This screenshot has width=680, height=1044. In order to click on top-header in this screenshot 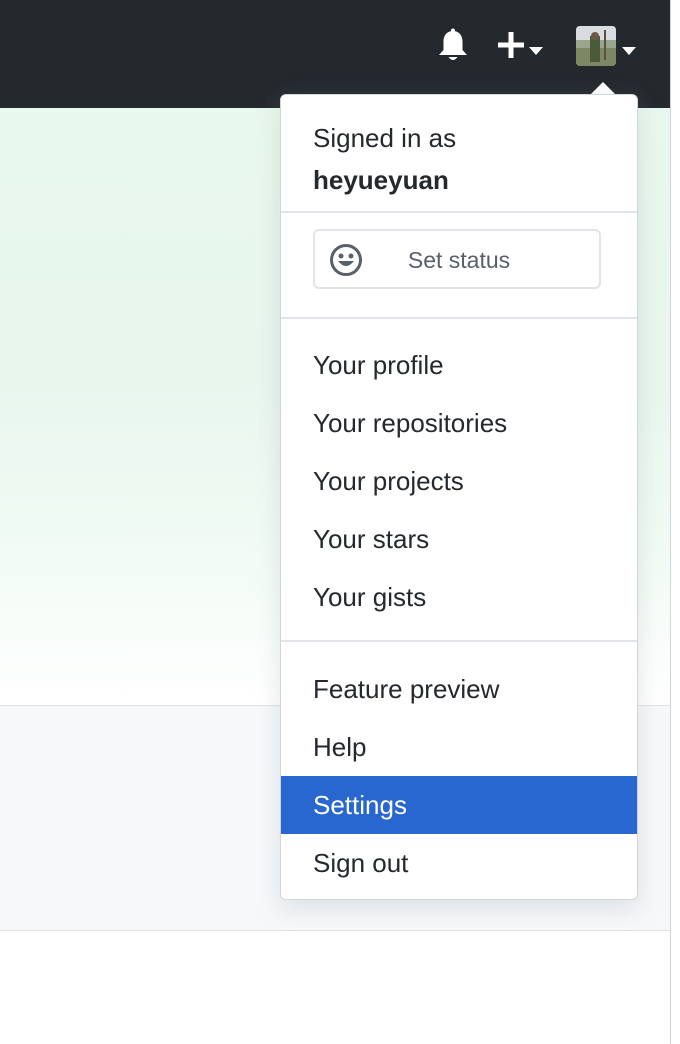, I will do `click(335, 54)`.